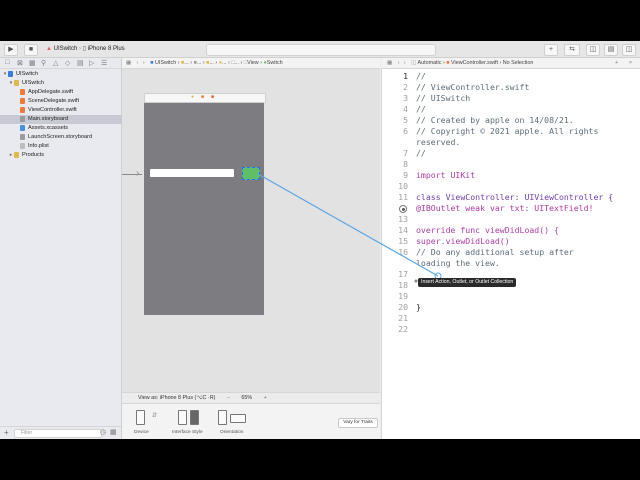  Describe the element at coordinates (348, 225) in the screenshot. I see `connection-line` at that location.